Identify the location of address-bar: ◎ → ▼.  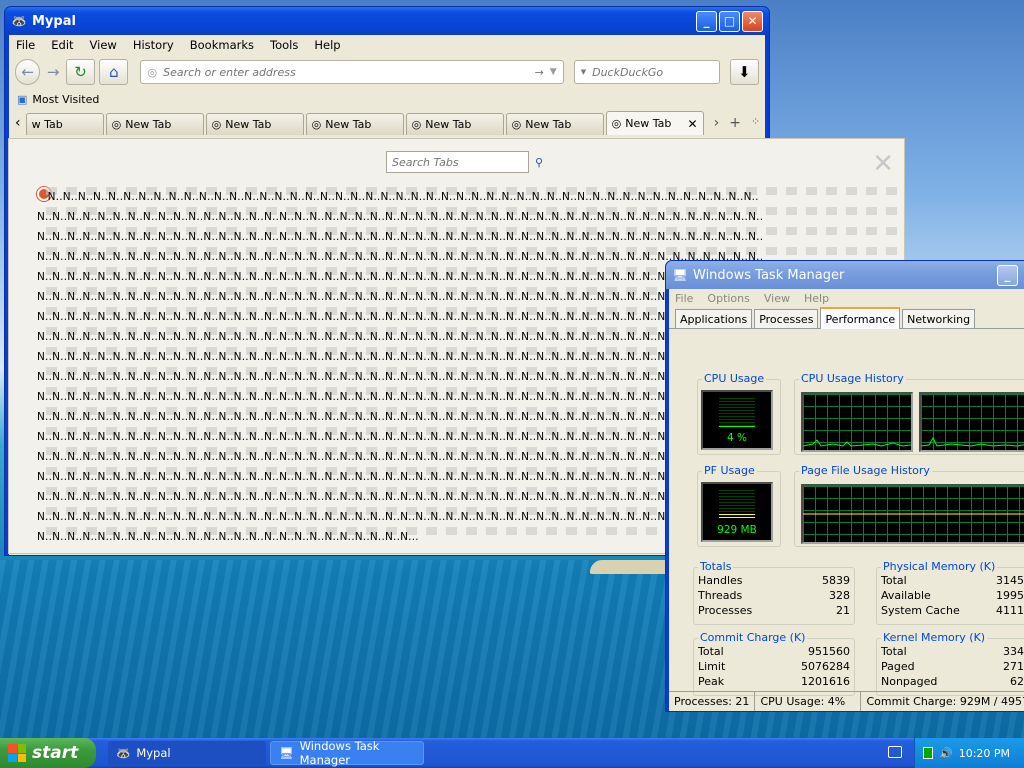
(352, 72).